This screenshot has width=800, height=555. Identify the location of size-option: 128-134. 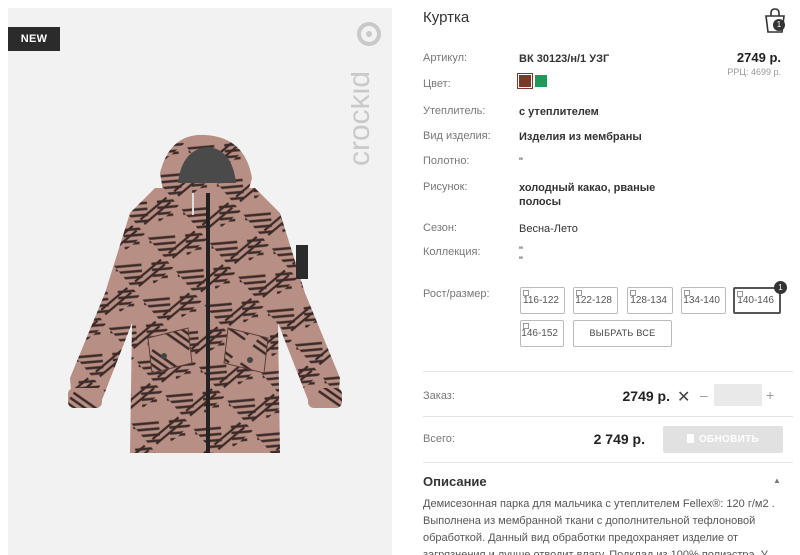
(650, 300).